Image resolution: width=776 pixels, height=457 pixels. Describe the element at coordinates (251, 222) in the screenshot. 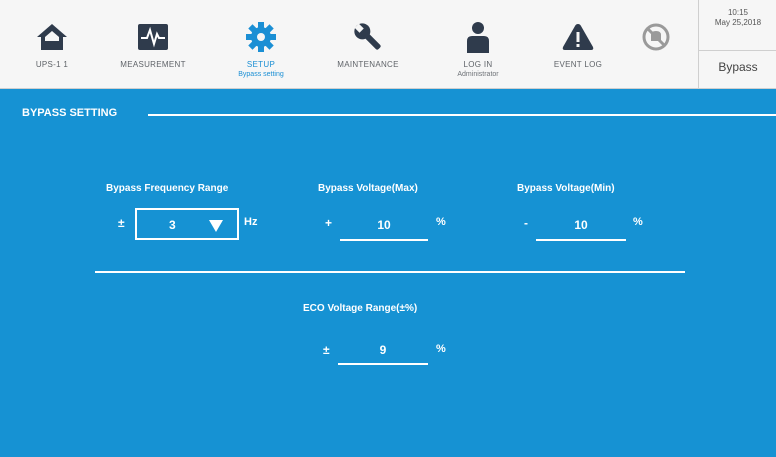

I see `freq-unit: Hz` at that location.